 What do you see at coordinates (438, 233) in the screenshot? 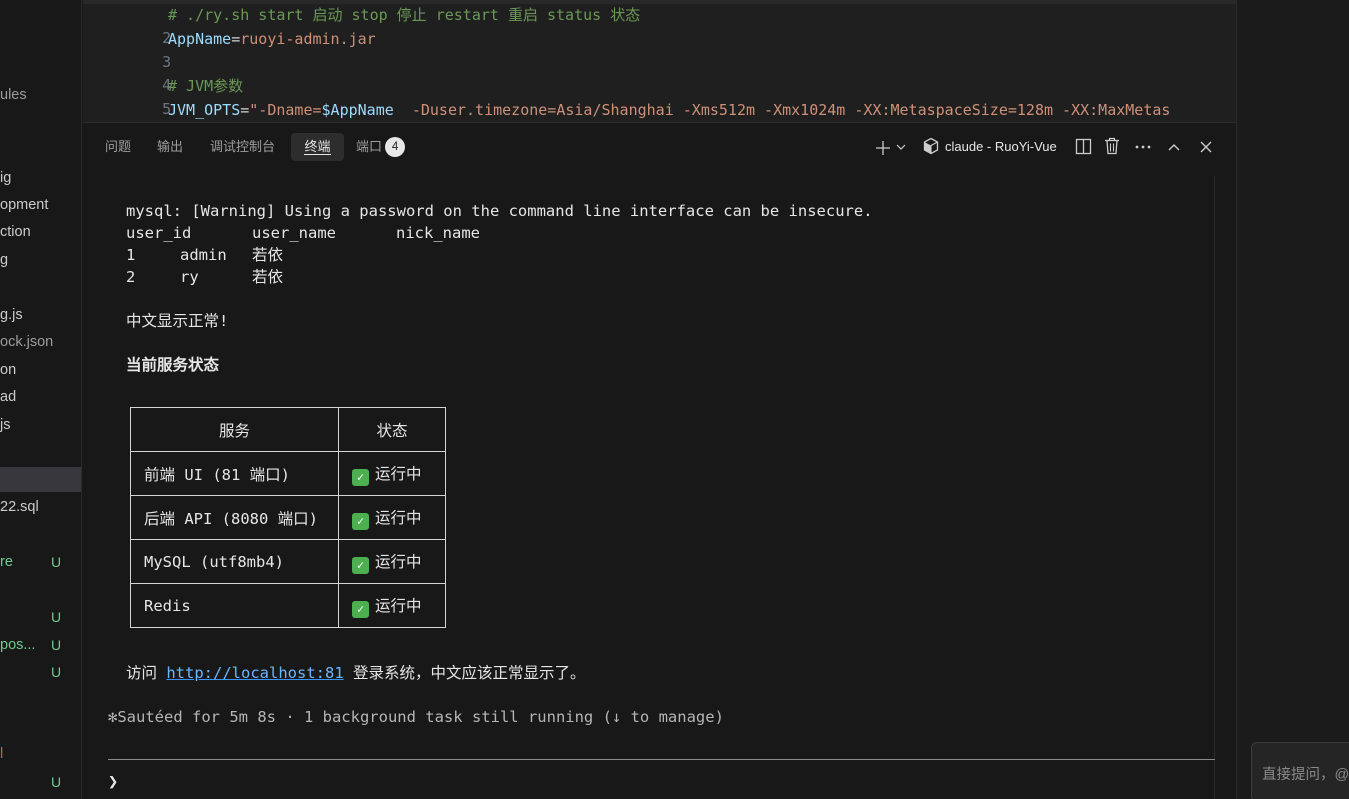
I see `query-cell: nick_name` at bounding box center [438, 233].